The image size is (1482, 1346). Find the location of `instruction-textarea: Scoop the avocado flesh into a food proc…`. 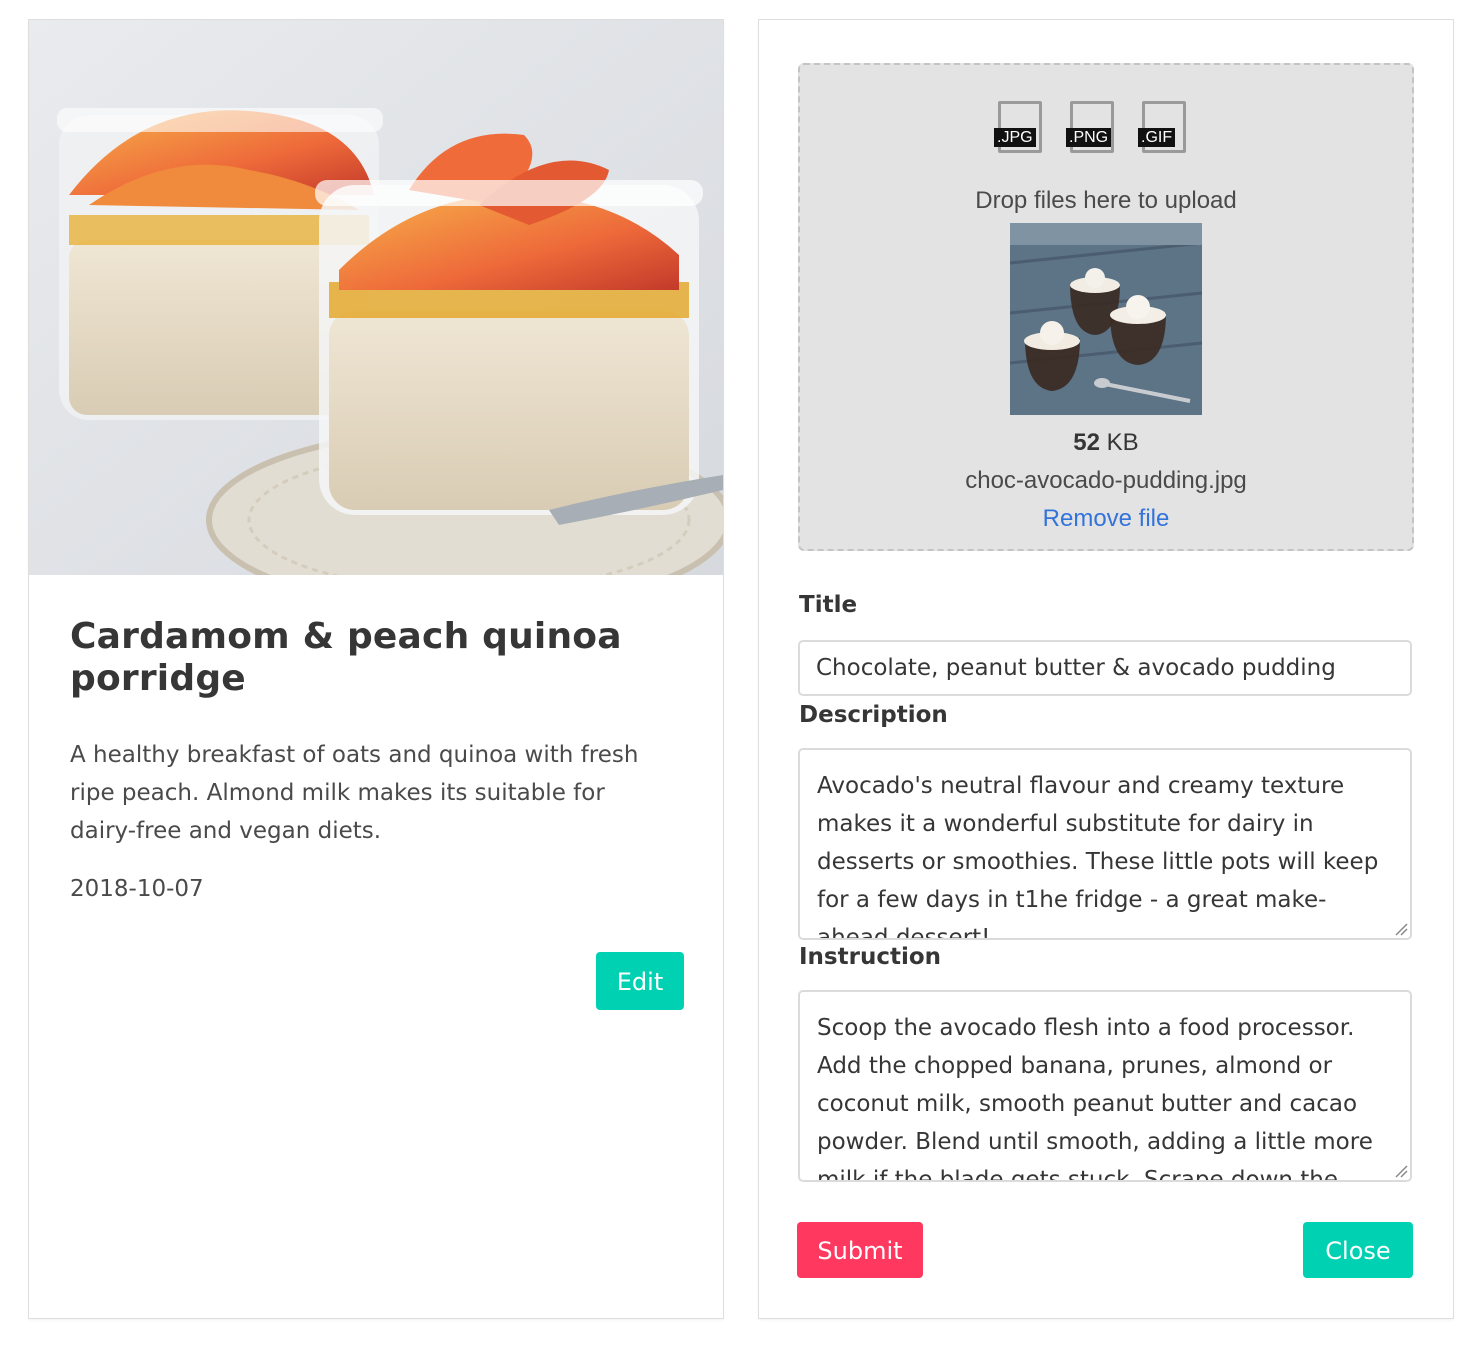

instruction-textarea: Scoop the avocado flesh into a food proc… is located at coordinates (1105, 1086).